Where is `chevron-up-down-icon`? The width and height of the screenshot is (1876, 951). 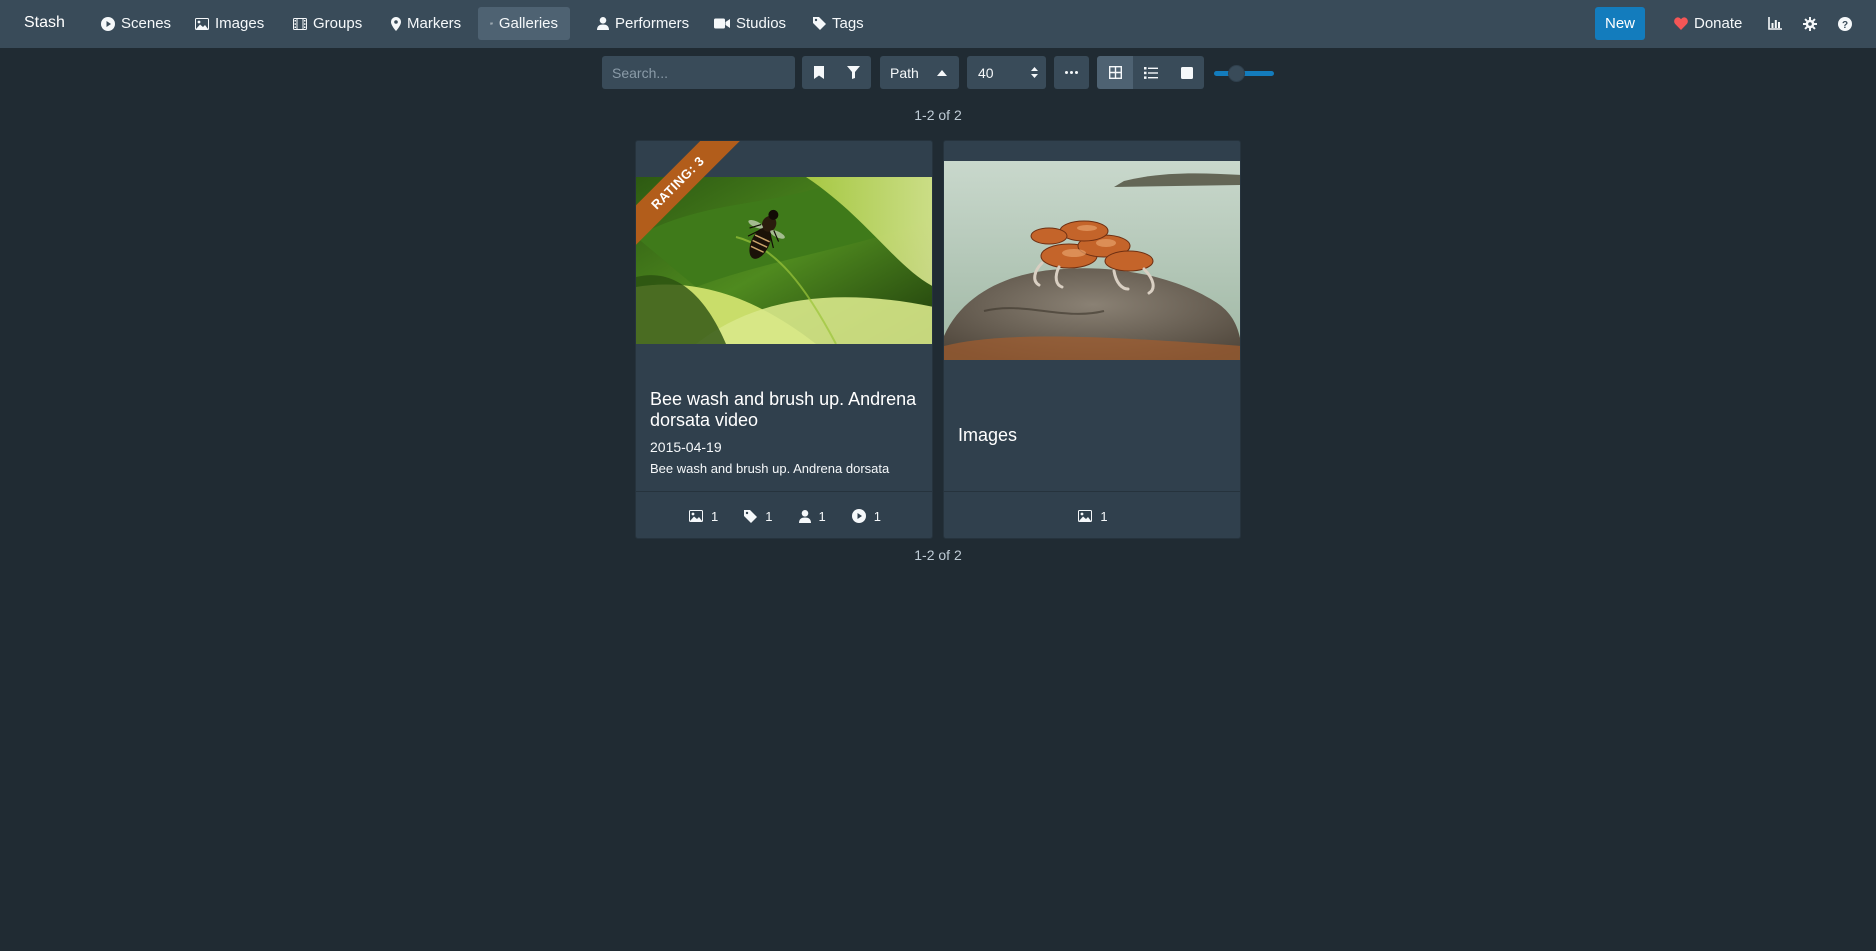 chevron-up-down-icon is located at coordinates (1034, 72).